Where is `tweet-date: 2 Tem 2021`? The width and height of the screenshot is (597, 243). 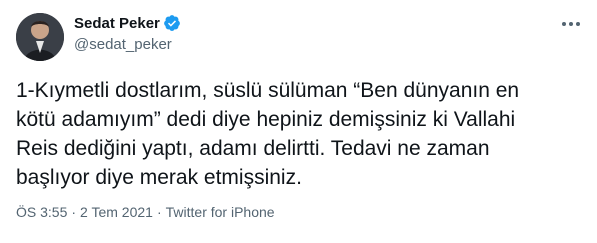
tweet-date: 2 Tem 2021 is located at coordinates (116, 212).